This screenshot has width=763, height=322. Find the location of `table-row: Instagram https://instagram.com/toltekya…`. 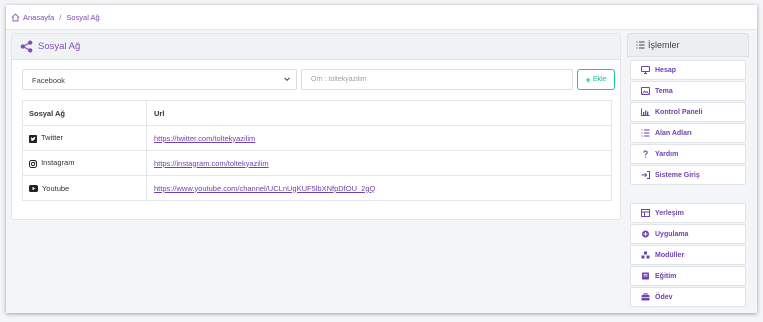

table-row: Instagram https://instagram.com/toltekya… is located at coordinates (317, 163).